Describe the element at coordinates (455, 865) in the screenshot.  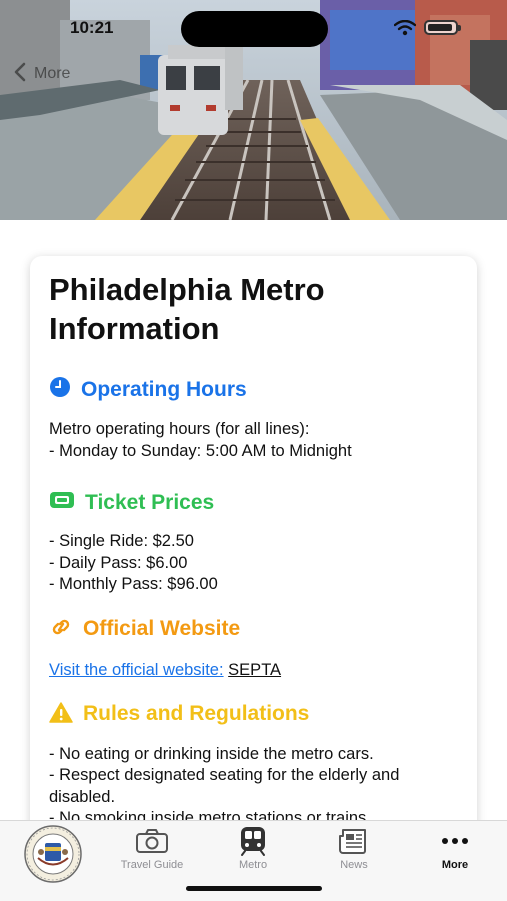
I see `tab-label: More` at that location.